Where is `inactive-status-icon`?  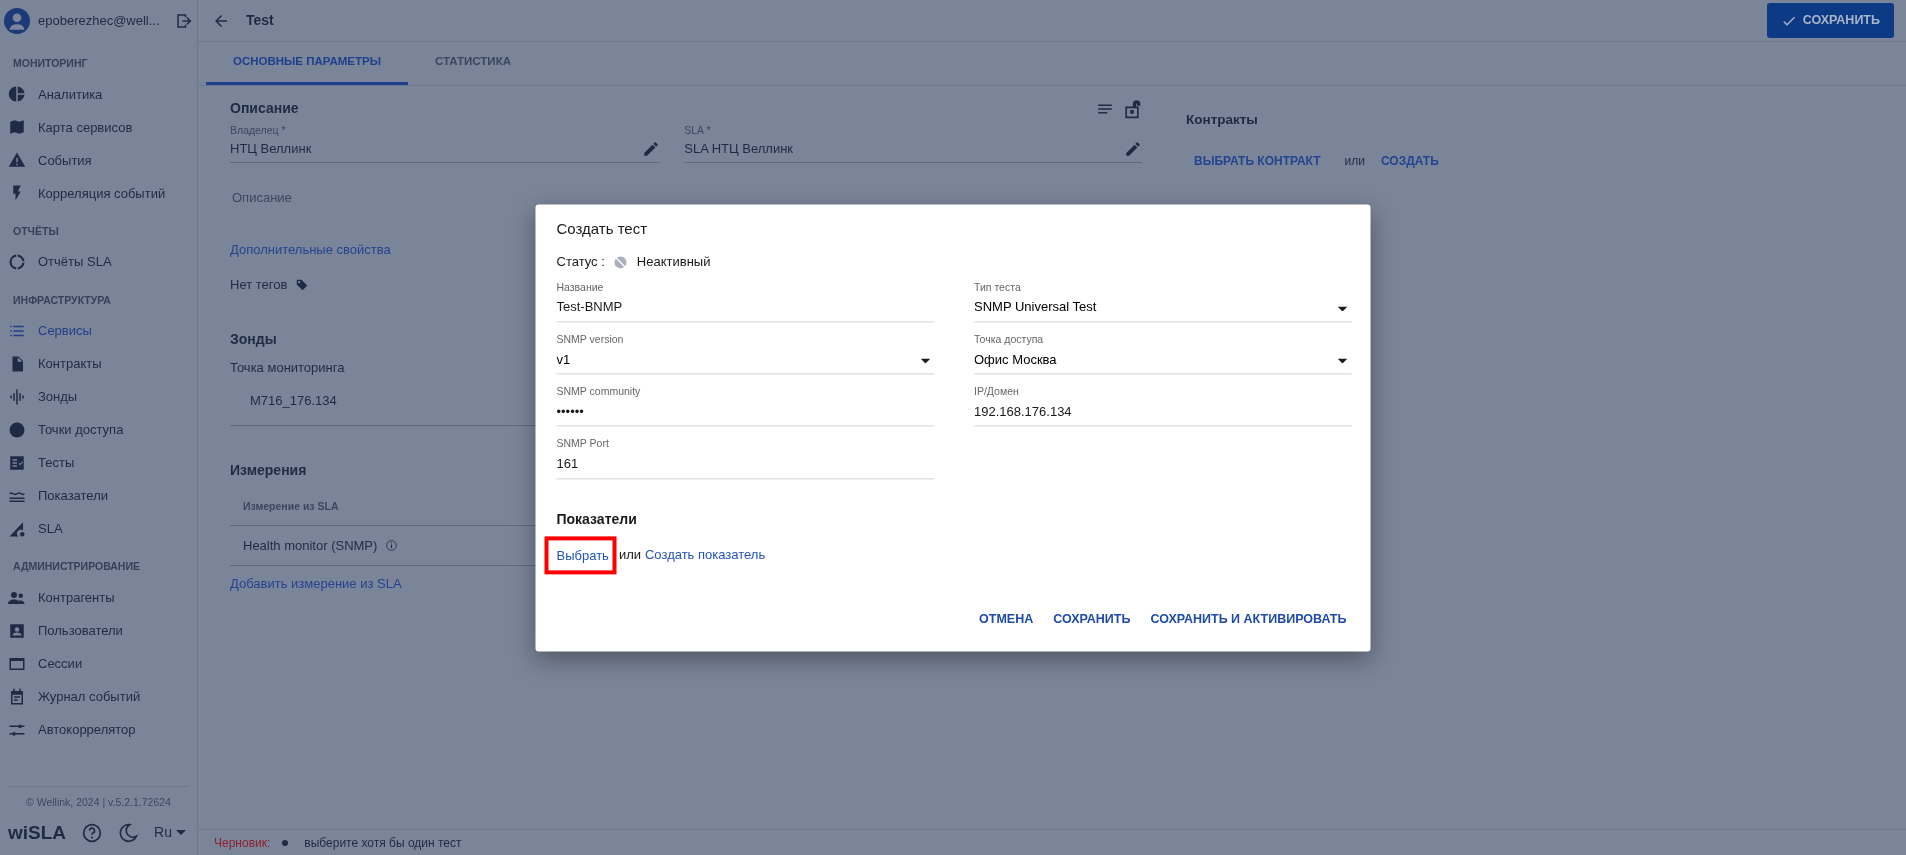
inactive-status-icon is located at coordinates (620, 262).